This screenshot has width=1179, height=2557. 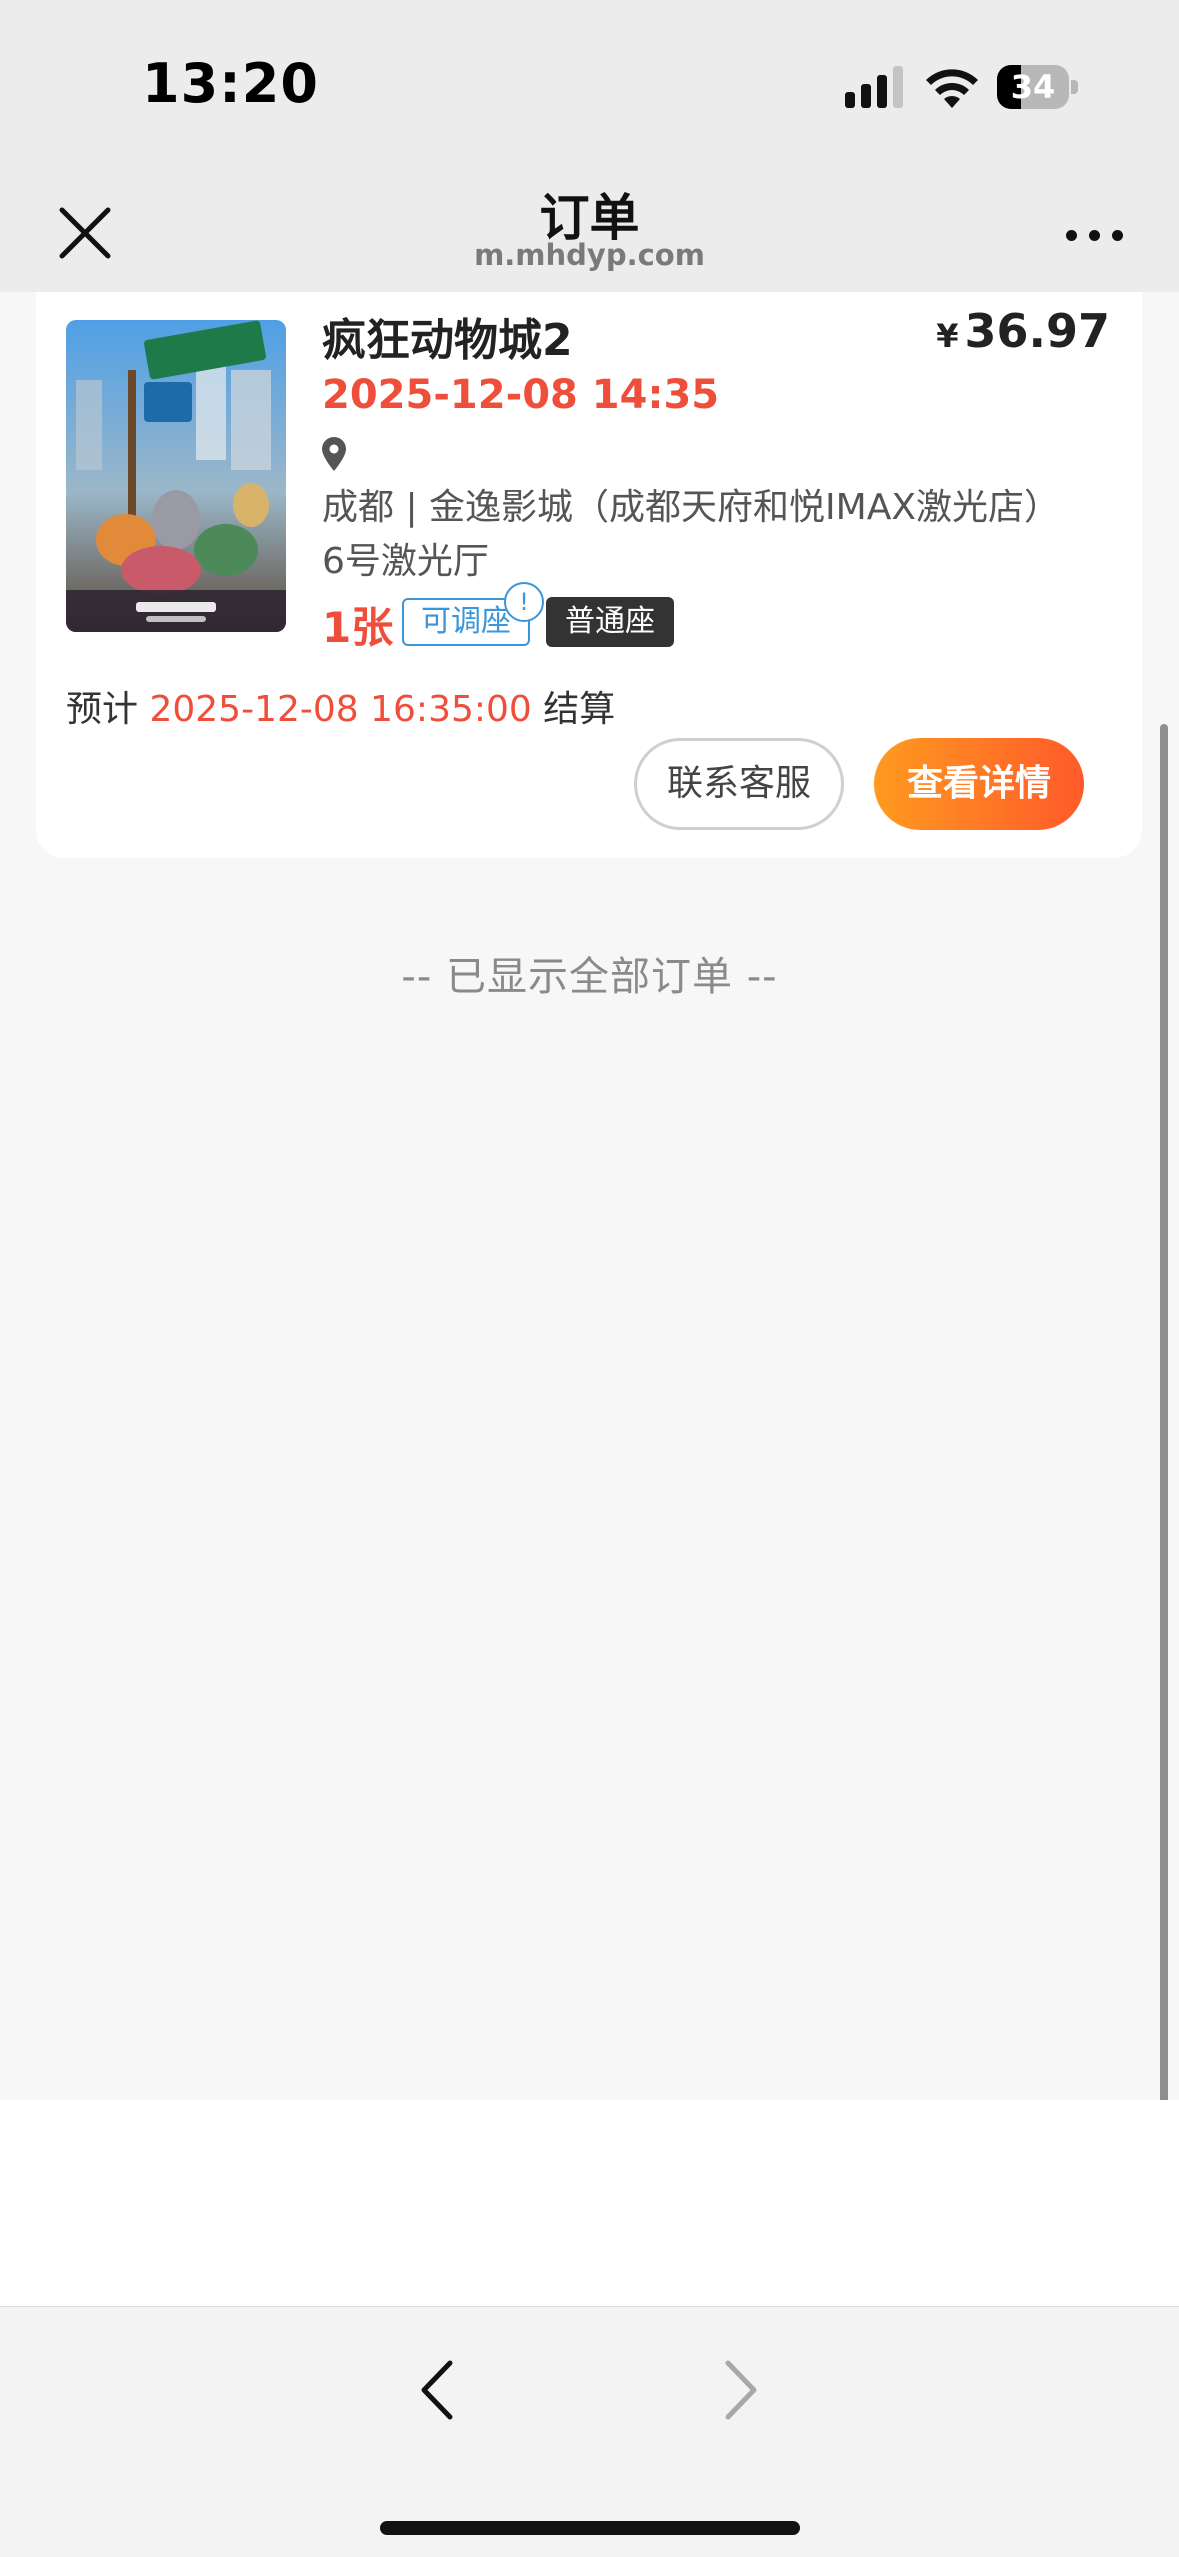 I want to click on currency-symbol: ¥, so click(x=947, y=336).